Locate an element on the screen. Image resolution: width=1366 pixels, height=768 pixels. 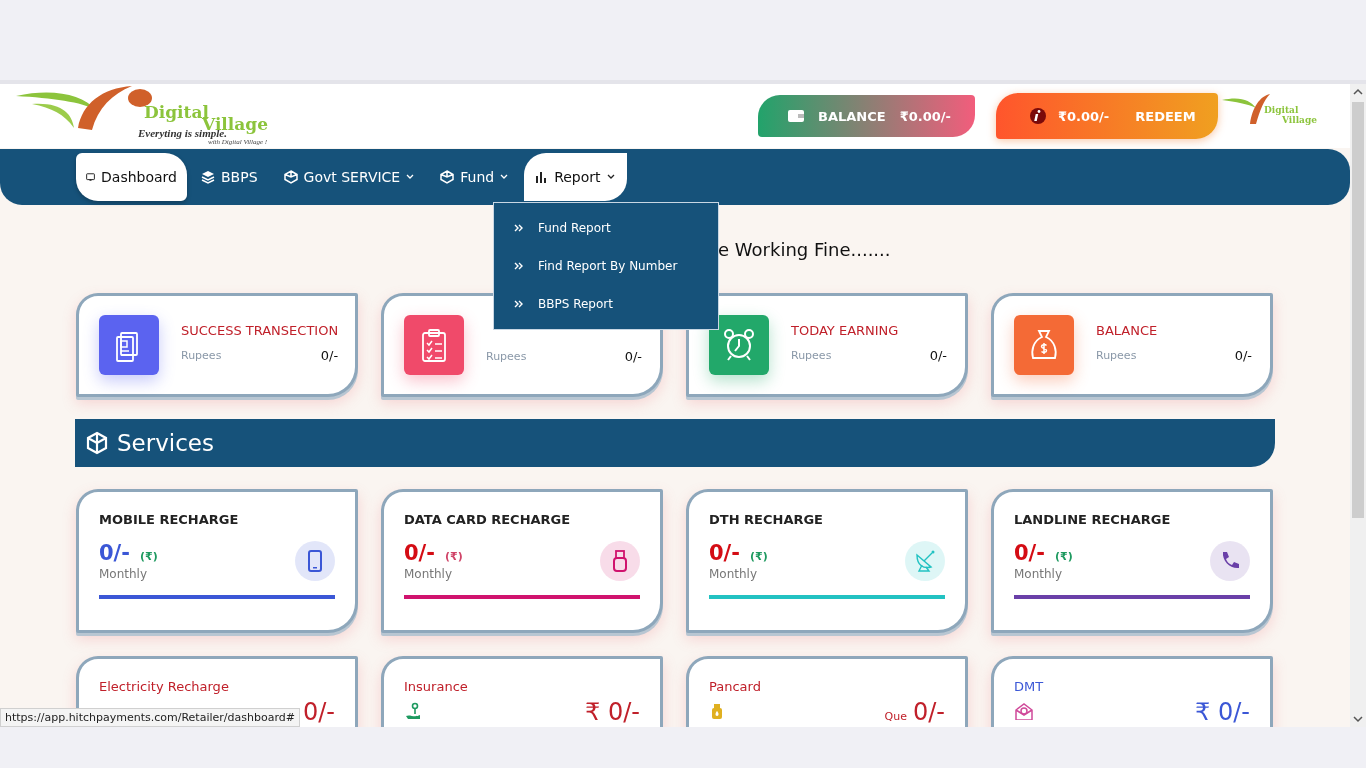
stat-title: TODAY EARNING is located at coordinates (845, 330).